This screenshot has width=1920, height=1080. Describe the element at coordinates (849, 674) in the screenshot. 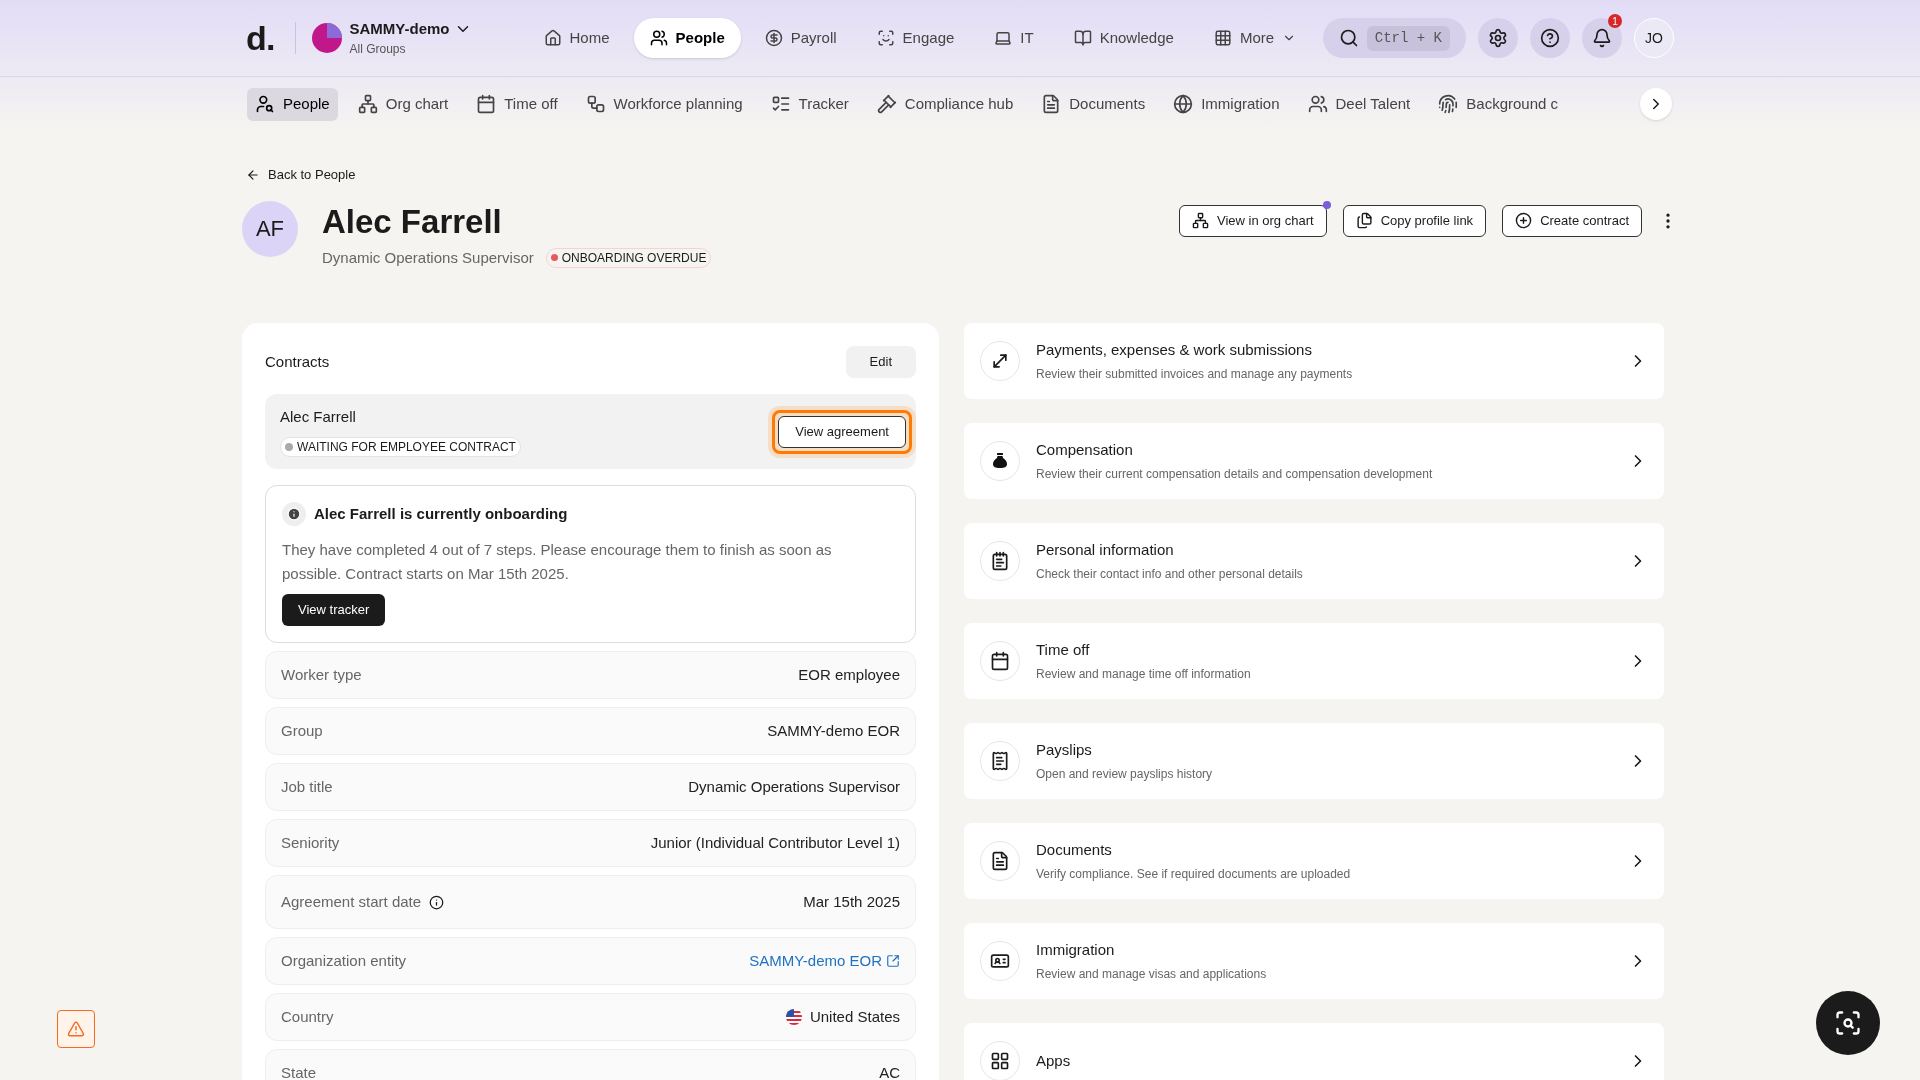

I see `detail-value: EOR employee` at that location.